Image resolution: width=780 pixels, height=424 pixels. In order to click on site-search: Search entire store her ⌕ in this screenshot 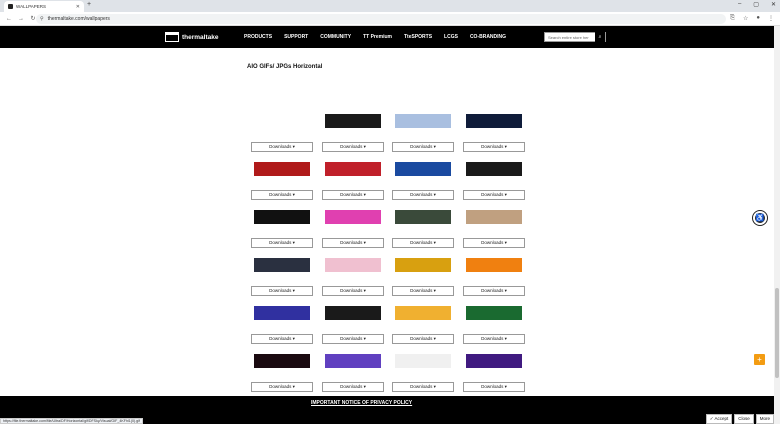, I will do `click(575, 37)`.